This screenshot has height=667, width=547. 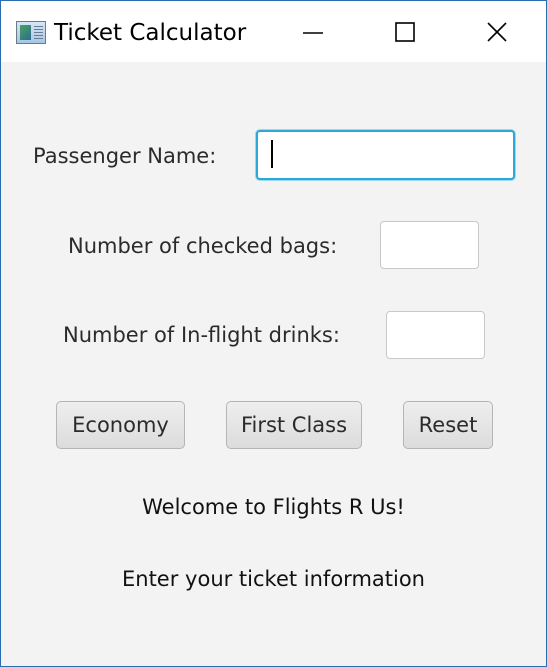 I want to click on maximize-button, so click(x=405, y=31).